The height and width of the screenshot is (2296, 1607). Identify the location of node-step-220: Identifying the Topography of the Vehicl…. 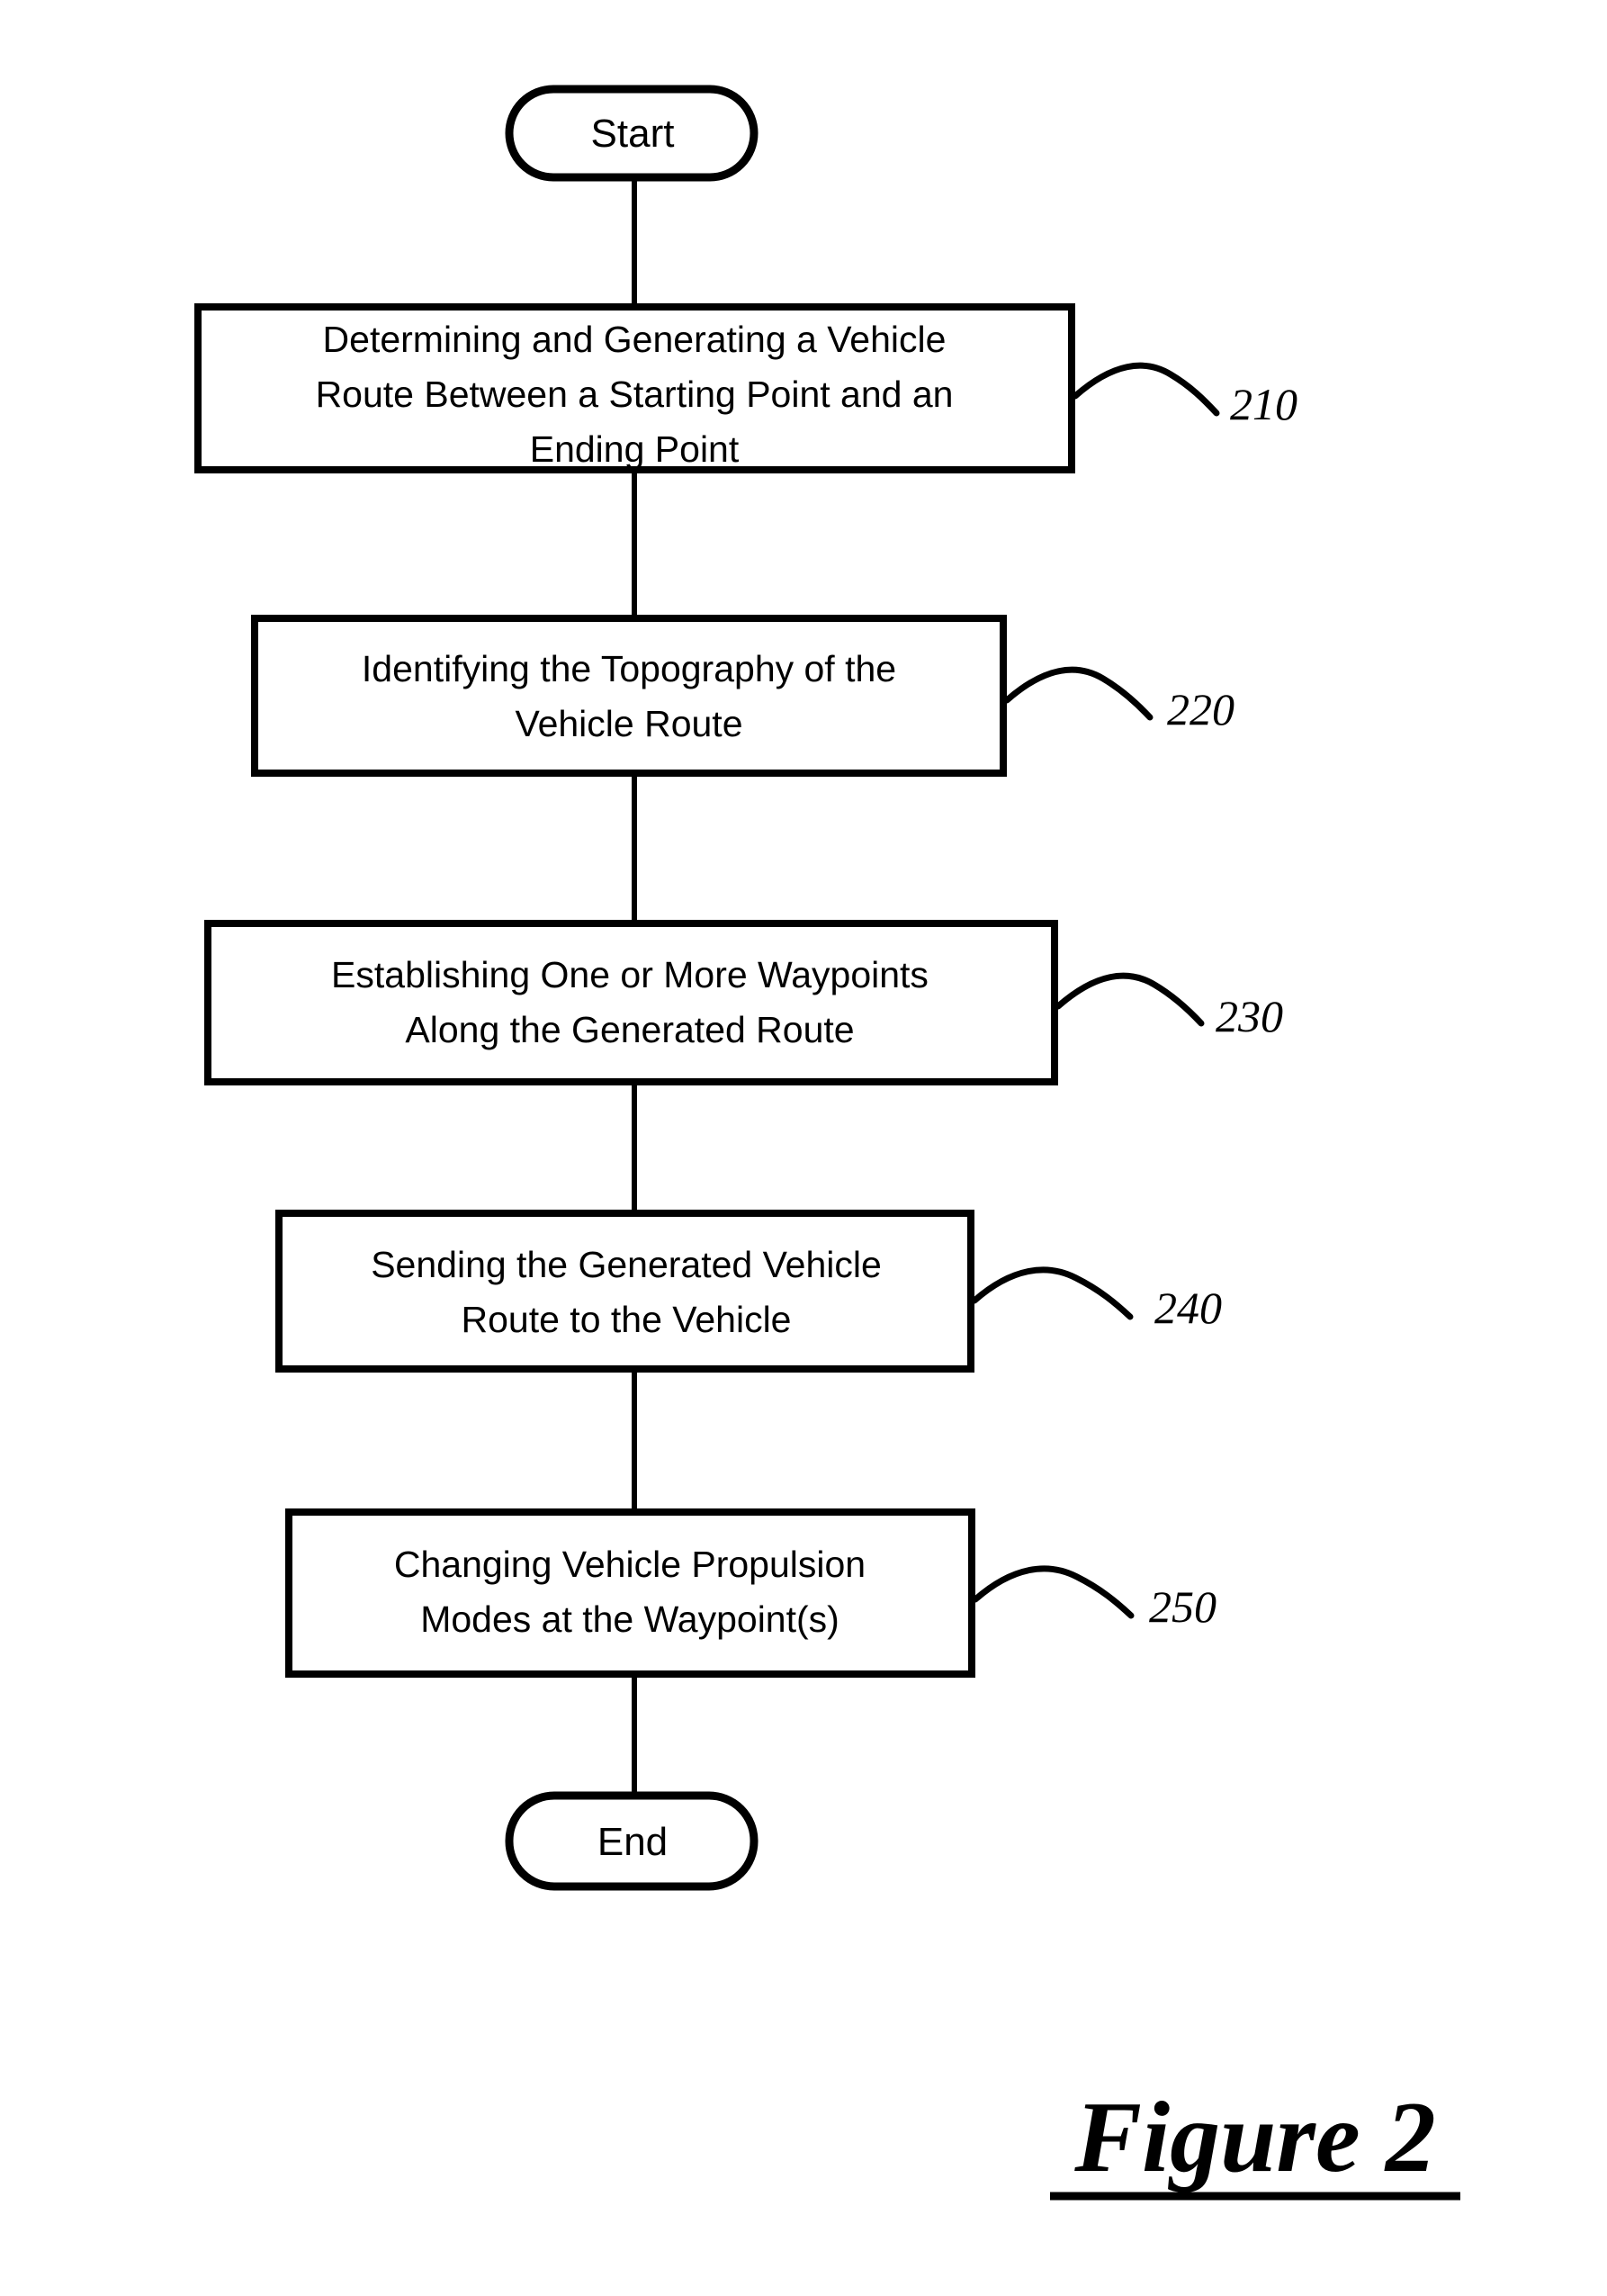
(742, 696).